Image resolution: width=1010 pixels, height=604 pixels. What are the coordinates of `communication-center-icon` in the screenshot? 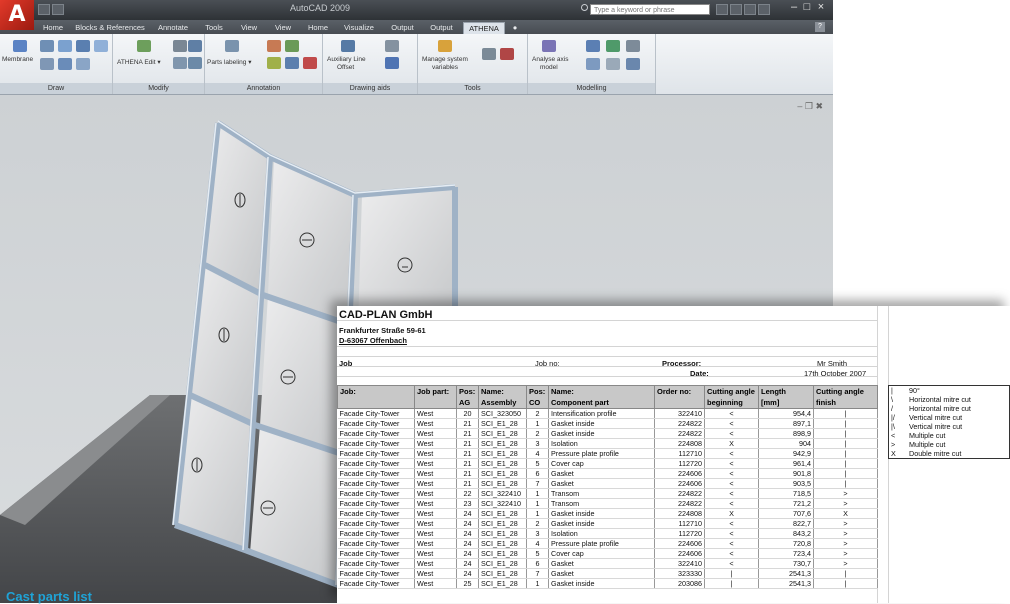 It's located at (722, 9).